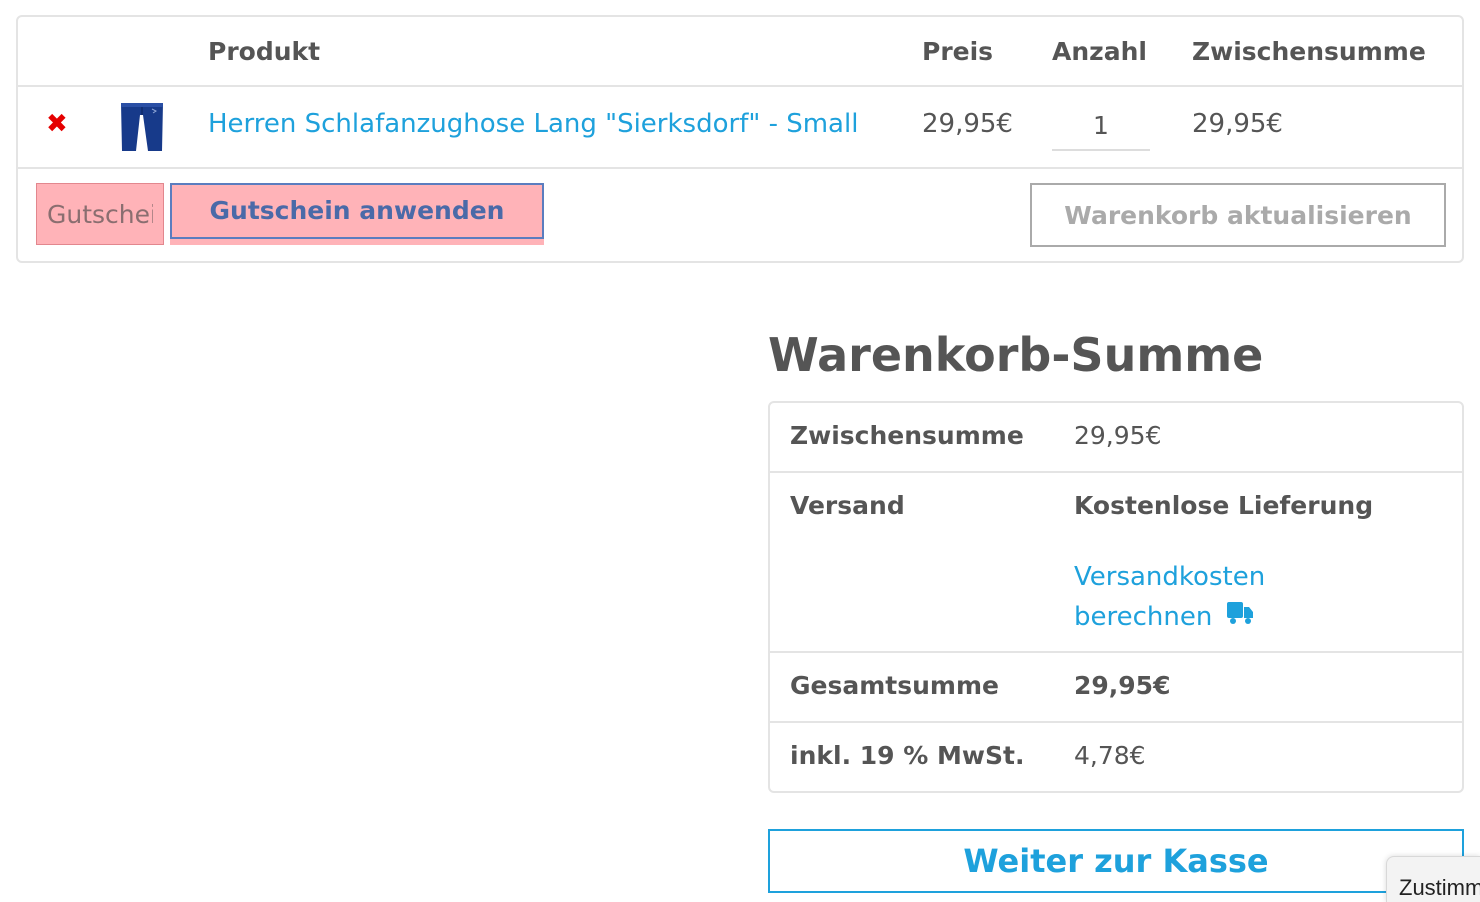  I want to click on shipping-value: Kostenlose Lieferung, so click(1224, 505).